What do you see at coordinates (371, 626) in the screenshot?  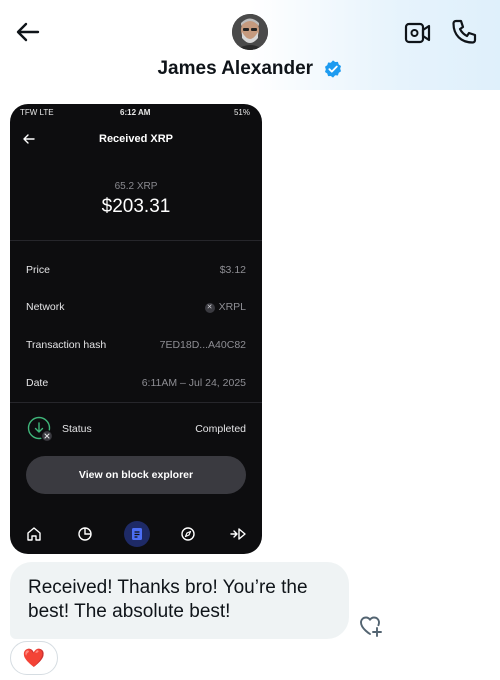 I see `heart-plus-icon` at bounding box center [371, 626].